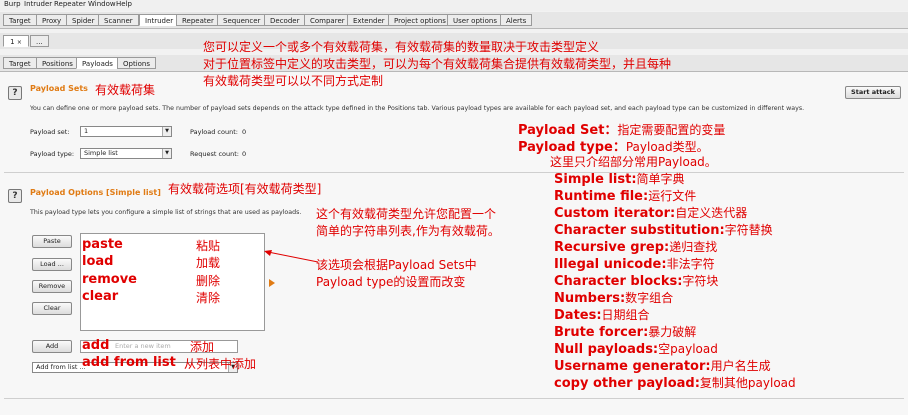  What do you see at coordinates (615, 213) in the screenshot?
I see `annotation-key: Custom iterator:` at bounding box center [615, 213].